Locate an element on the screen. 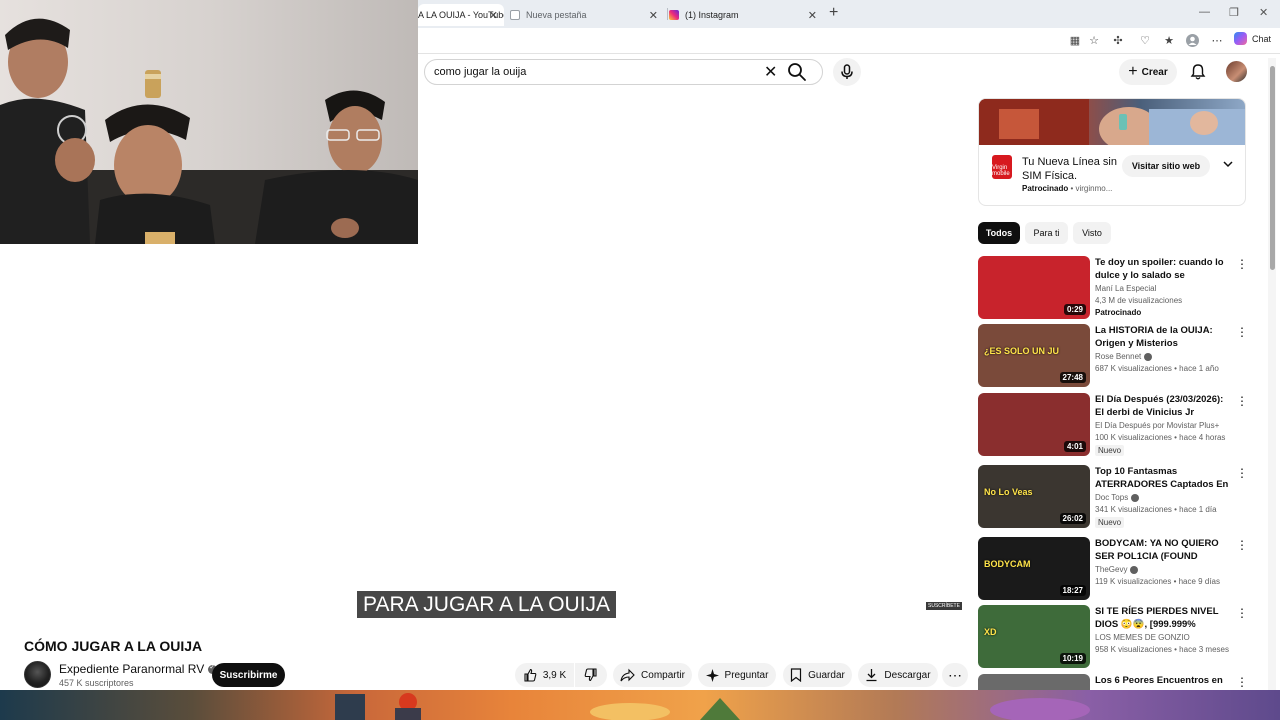  browser-essentials-icon: ♡ is located at coordinates (1145, 40).